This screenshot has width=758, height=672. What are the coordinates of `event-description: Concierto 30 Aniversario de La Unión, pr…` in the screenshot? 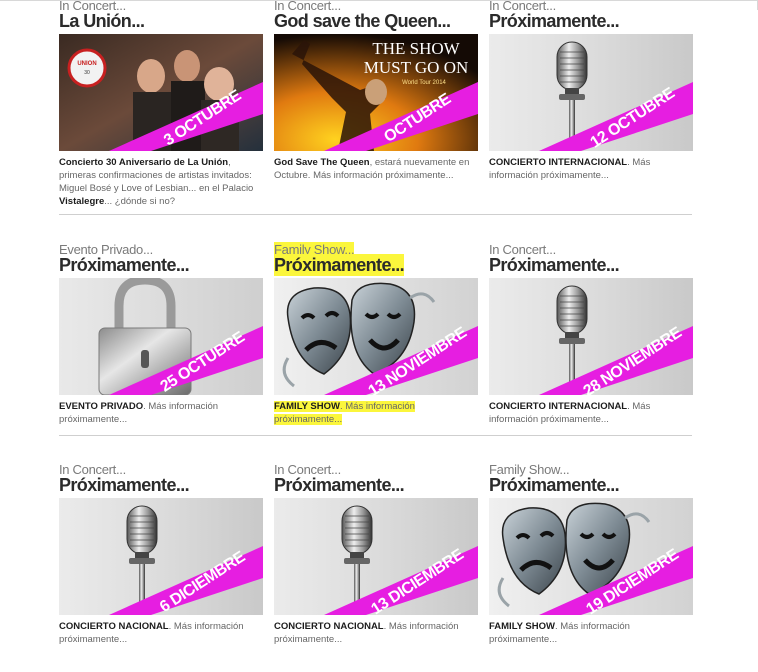 It's located at (161, 182).